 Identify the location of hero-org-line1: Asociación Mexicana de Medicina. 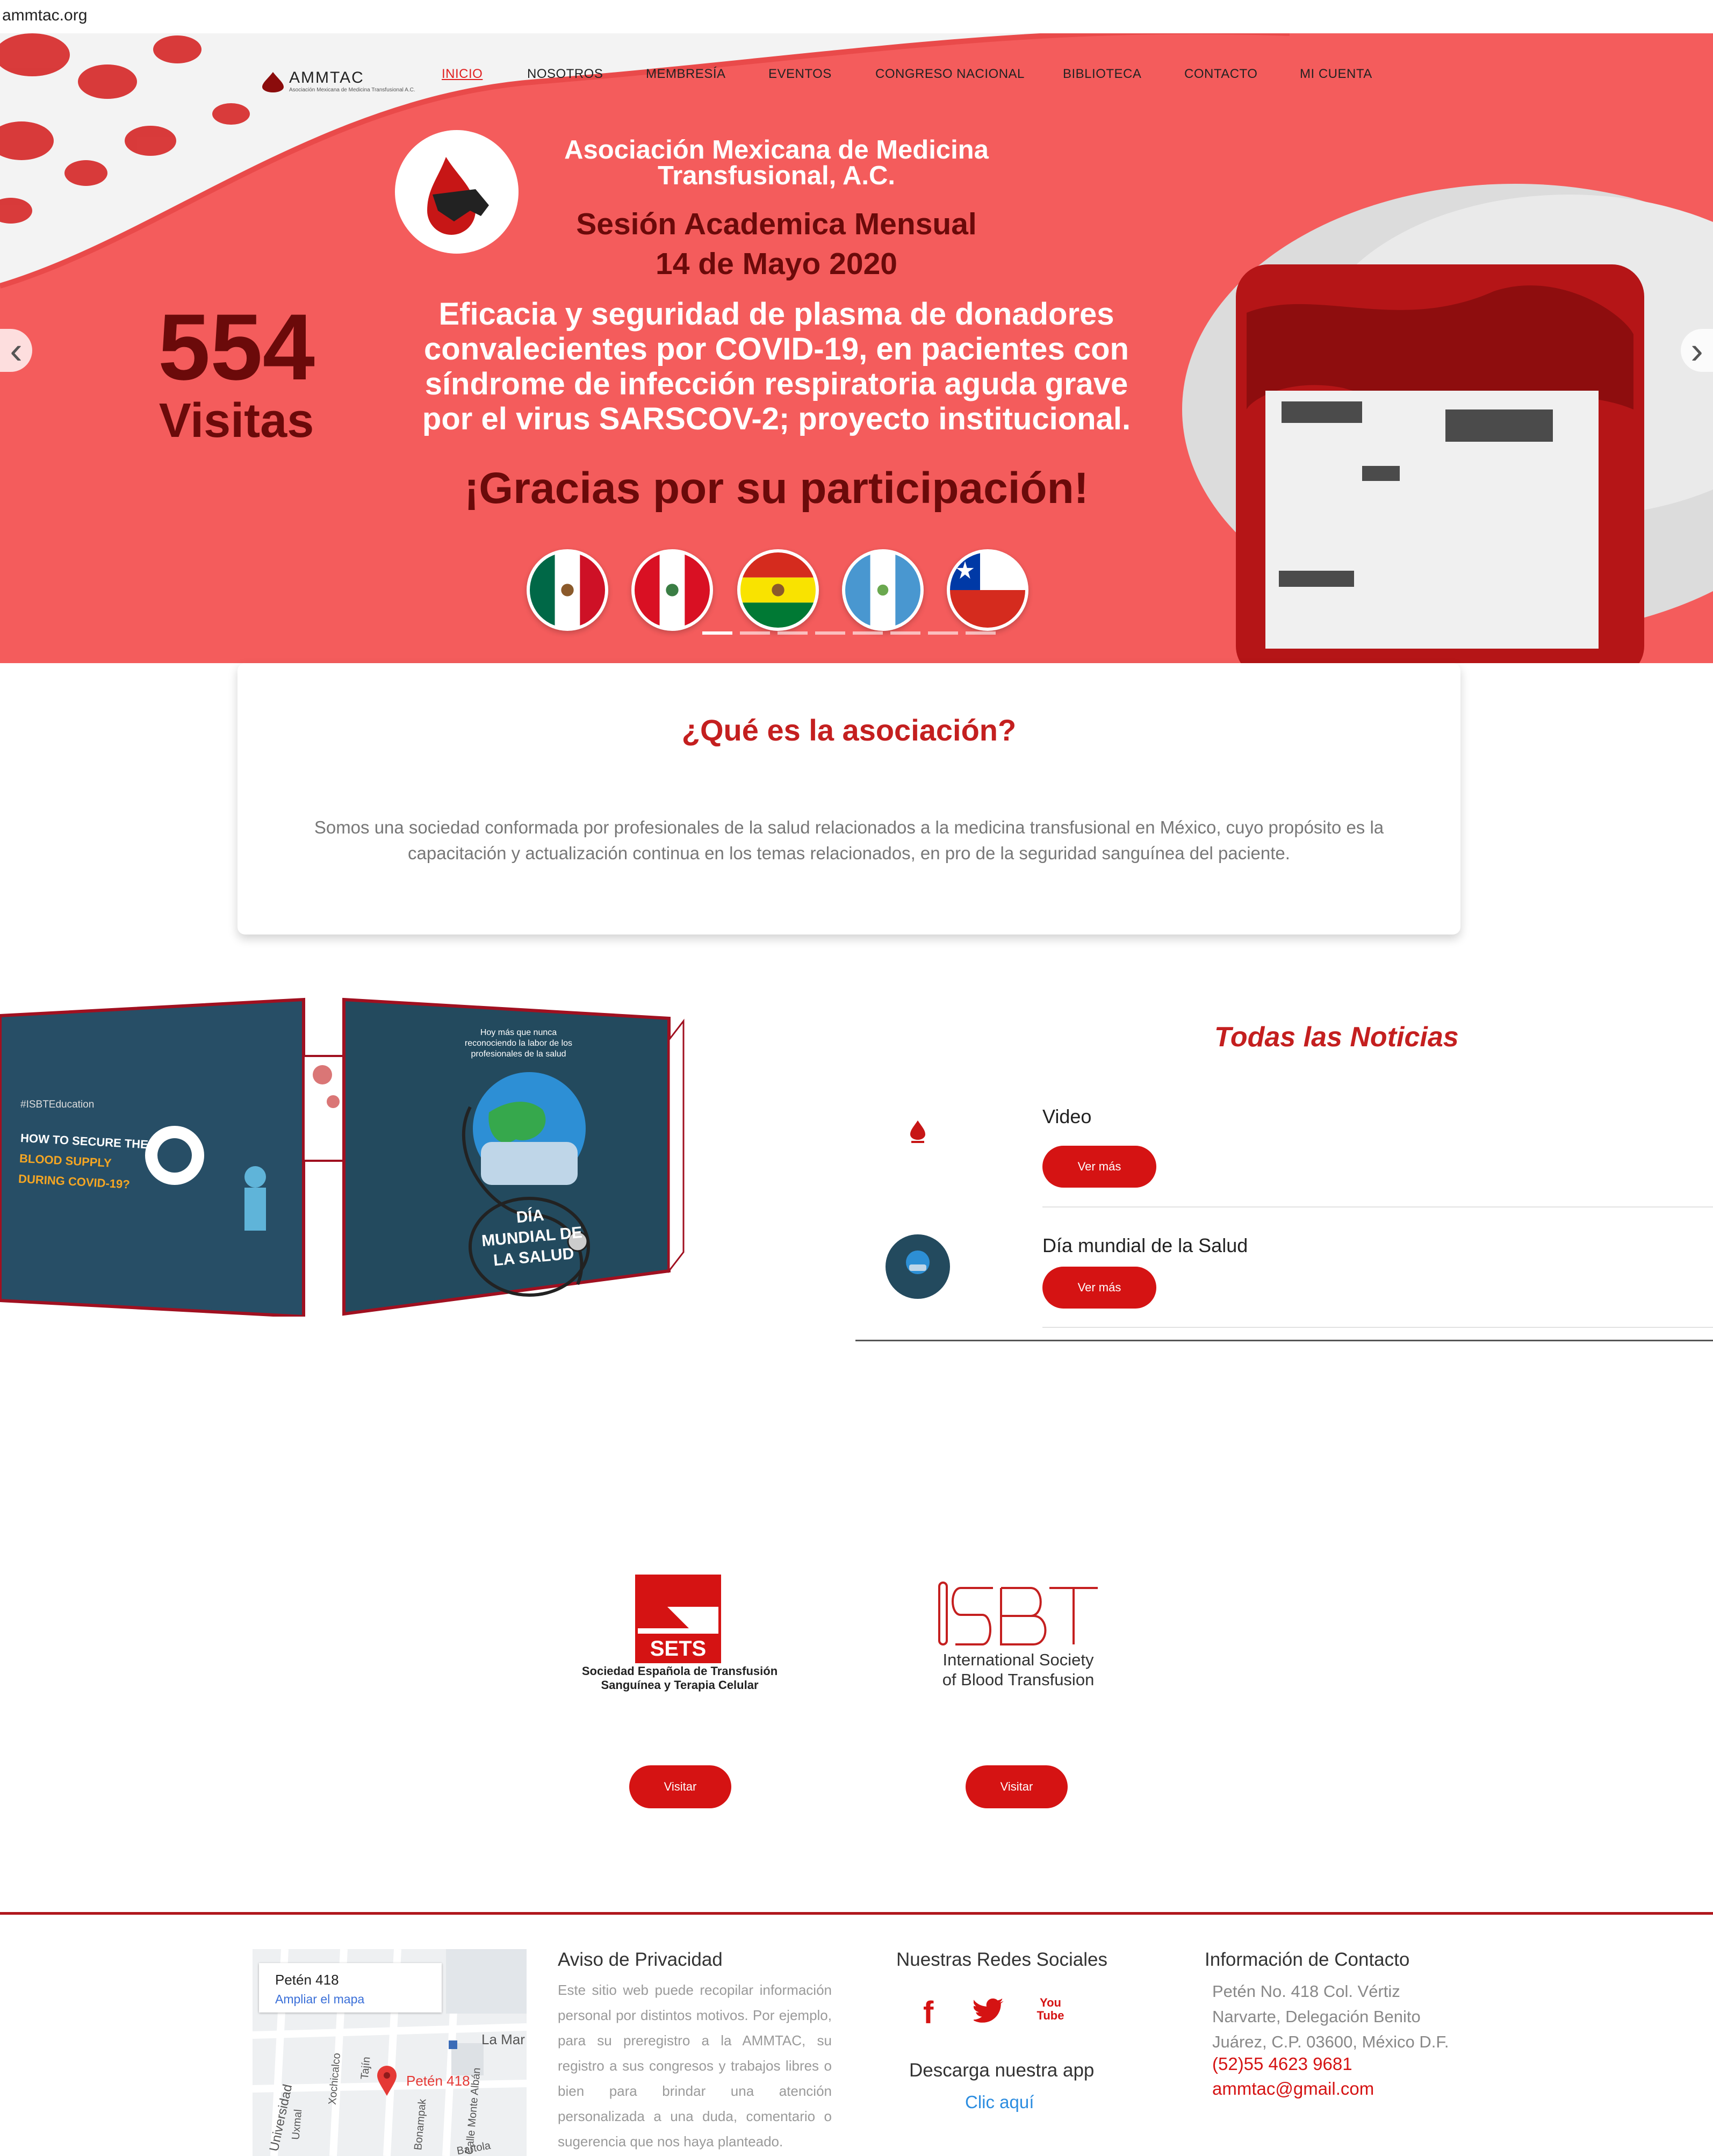
(777, 149).